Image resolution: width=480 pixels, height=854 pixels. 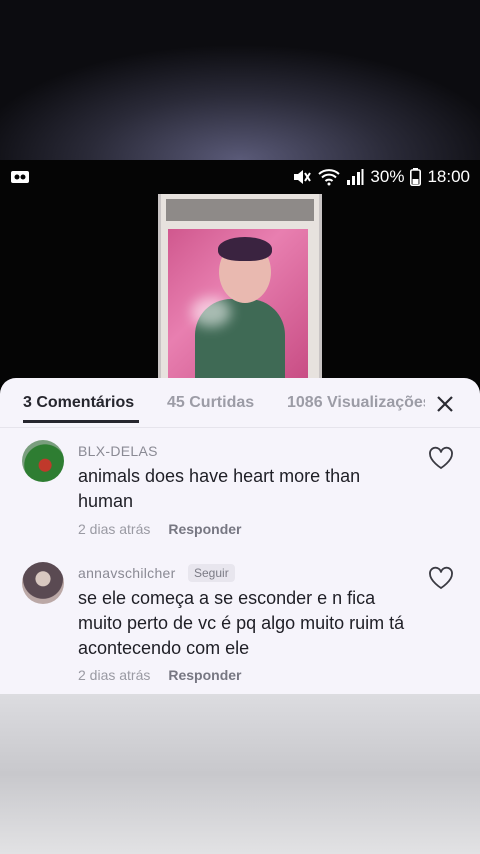 What do you see at coordinates (303, 177) in the screenshot?
I see `mute-vibrate-icon` at bounding box center [303, 177].